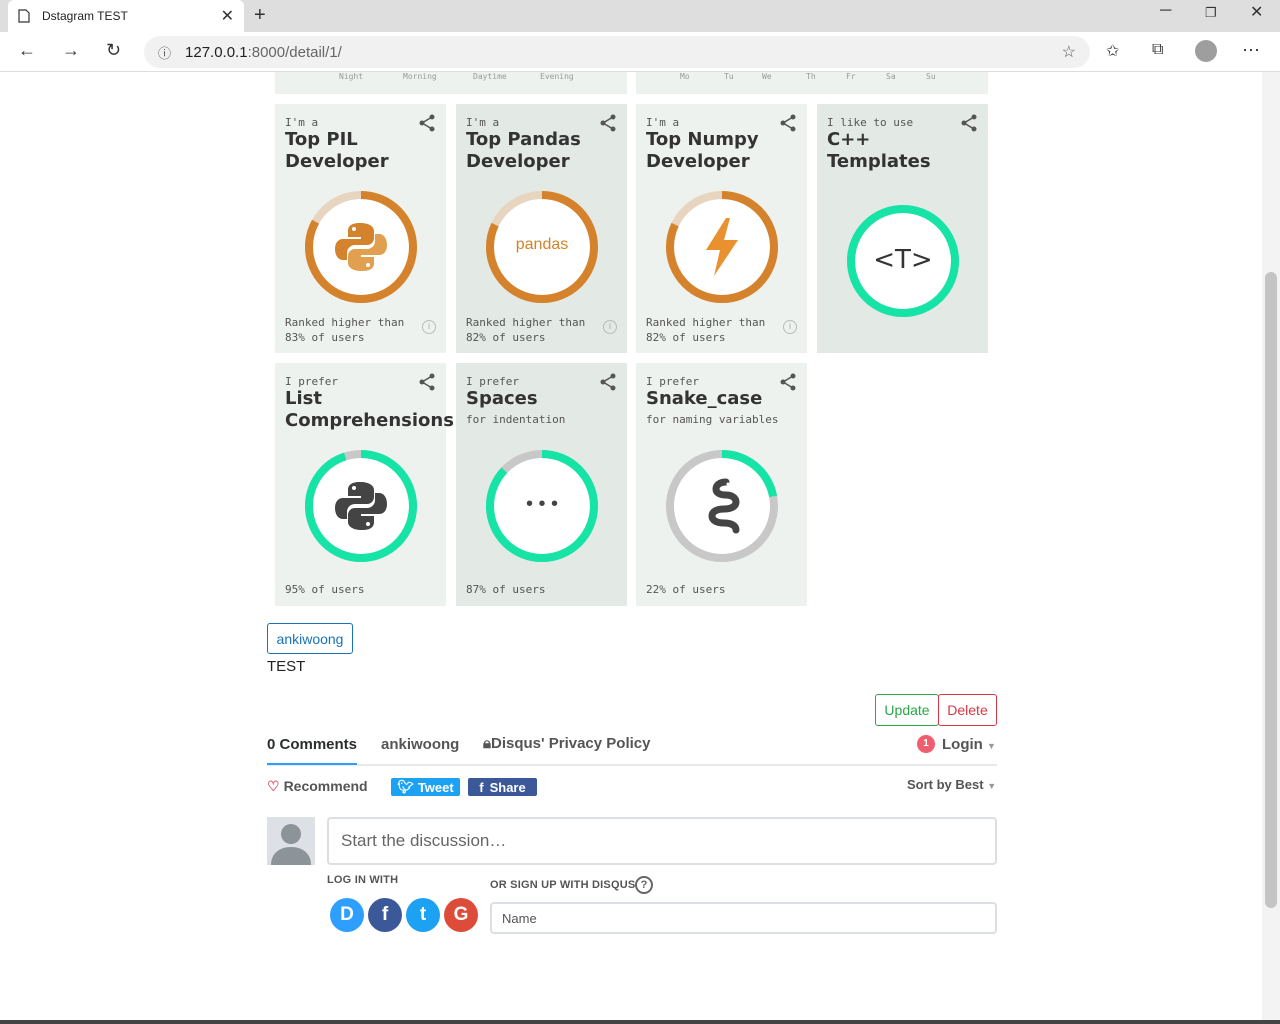 This screenshot has width=1280, height=1024. I want to click on author-tag-button: ankiwoong, so click(310, 638).